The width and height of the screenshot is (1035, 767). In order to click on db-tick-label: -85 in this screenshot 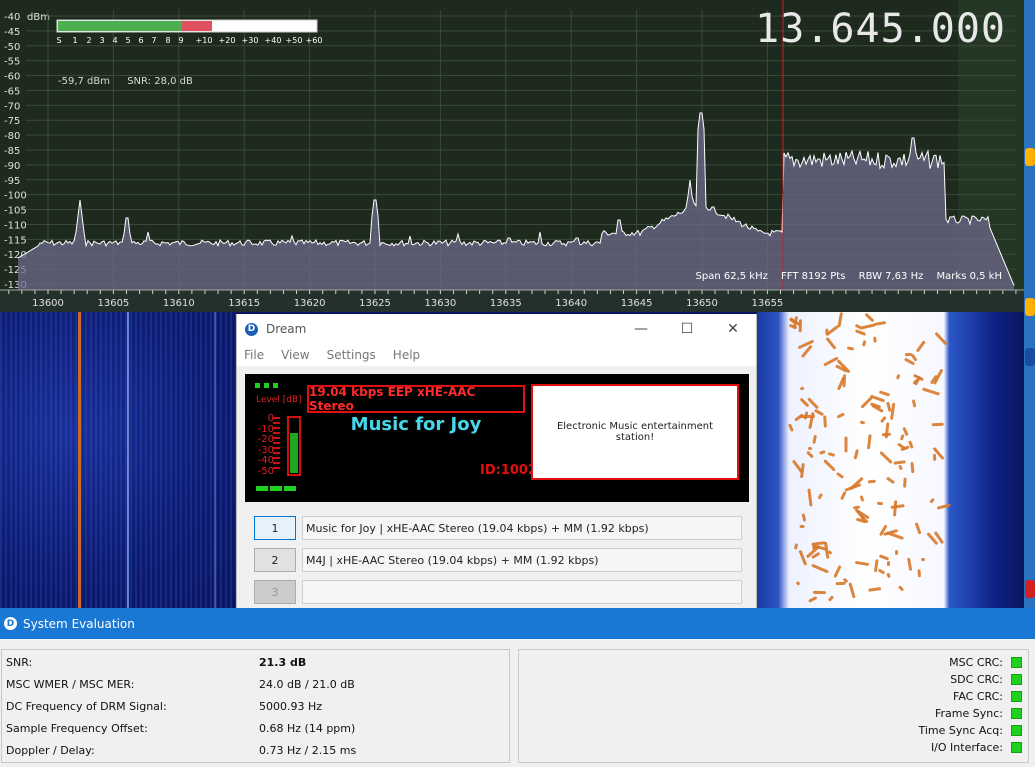, I will do `click(12, 151)`.